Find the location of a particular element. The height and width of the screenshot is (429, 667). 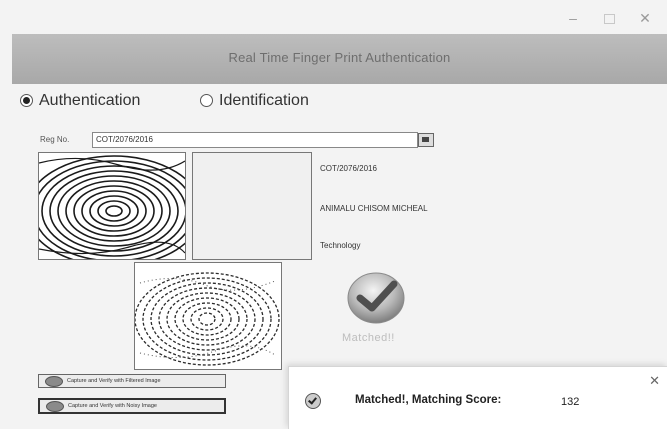

fingerprint-noisy-graphic is located at coordinates (208, 316).